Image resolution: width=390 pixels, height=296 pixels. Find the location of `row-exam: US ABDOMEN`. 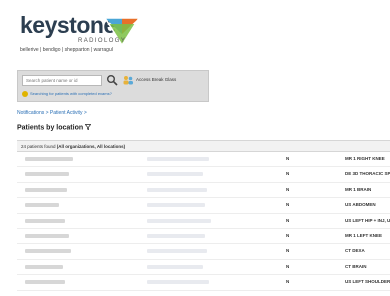

row-exam: US ABDOMEN is located at coordinates (360, 205).